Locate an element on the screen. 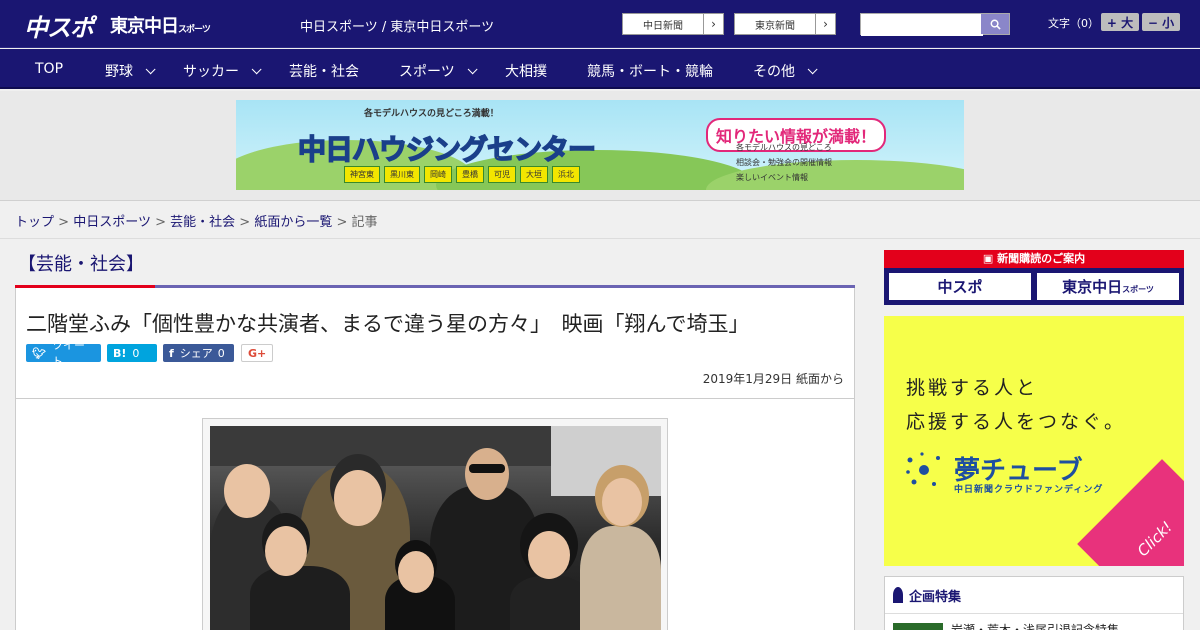 Image resolution: width=1200 pixels, height=630 pixels. nav-keiba: 競馬・ボート・競輪 is located at coordinates (650, 71).